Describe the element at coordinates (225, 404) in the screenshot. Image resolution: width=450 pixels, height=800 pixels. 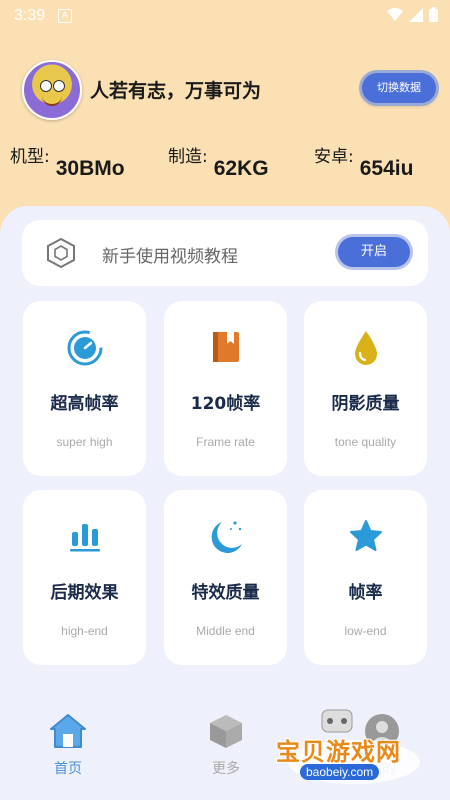
I see `card-title: 120帧率` at that location.